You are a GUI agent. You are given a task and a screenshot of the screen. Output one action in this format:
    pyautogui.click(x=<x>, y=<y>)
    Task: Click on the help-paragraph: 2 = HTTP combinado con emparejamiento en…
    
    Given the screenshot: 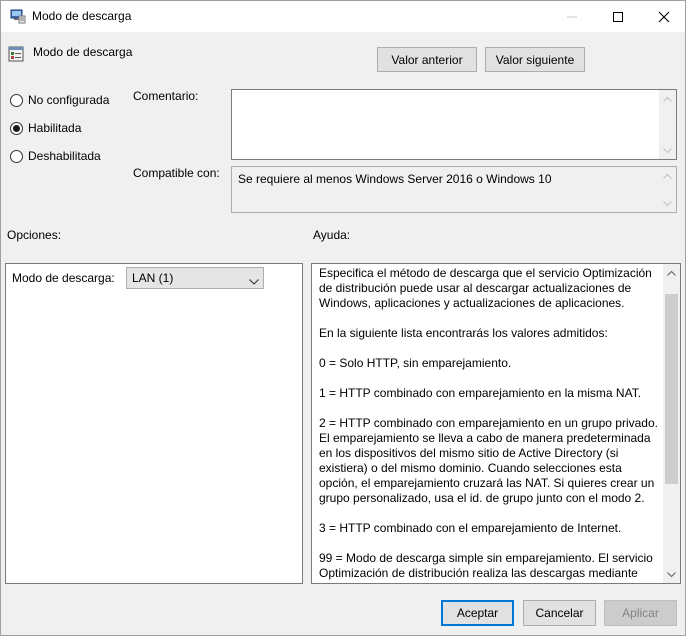 What is the action you would take?
    pyautogui.click(x=488, y=460)
    